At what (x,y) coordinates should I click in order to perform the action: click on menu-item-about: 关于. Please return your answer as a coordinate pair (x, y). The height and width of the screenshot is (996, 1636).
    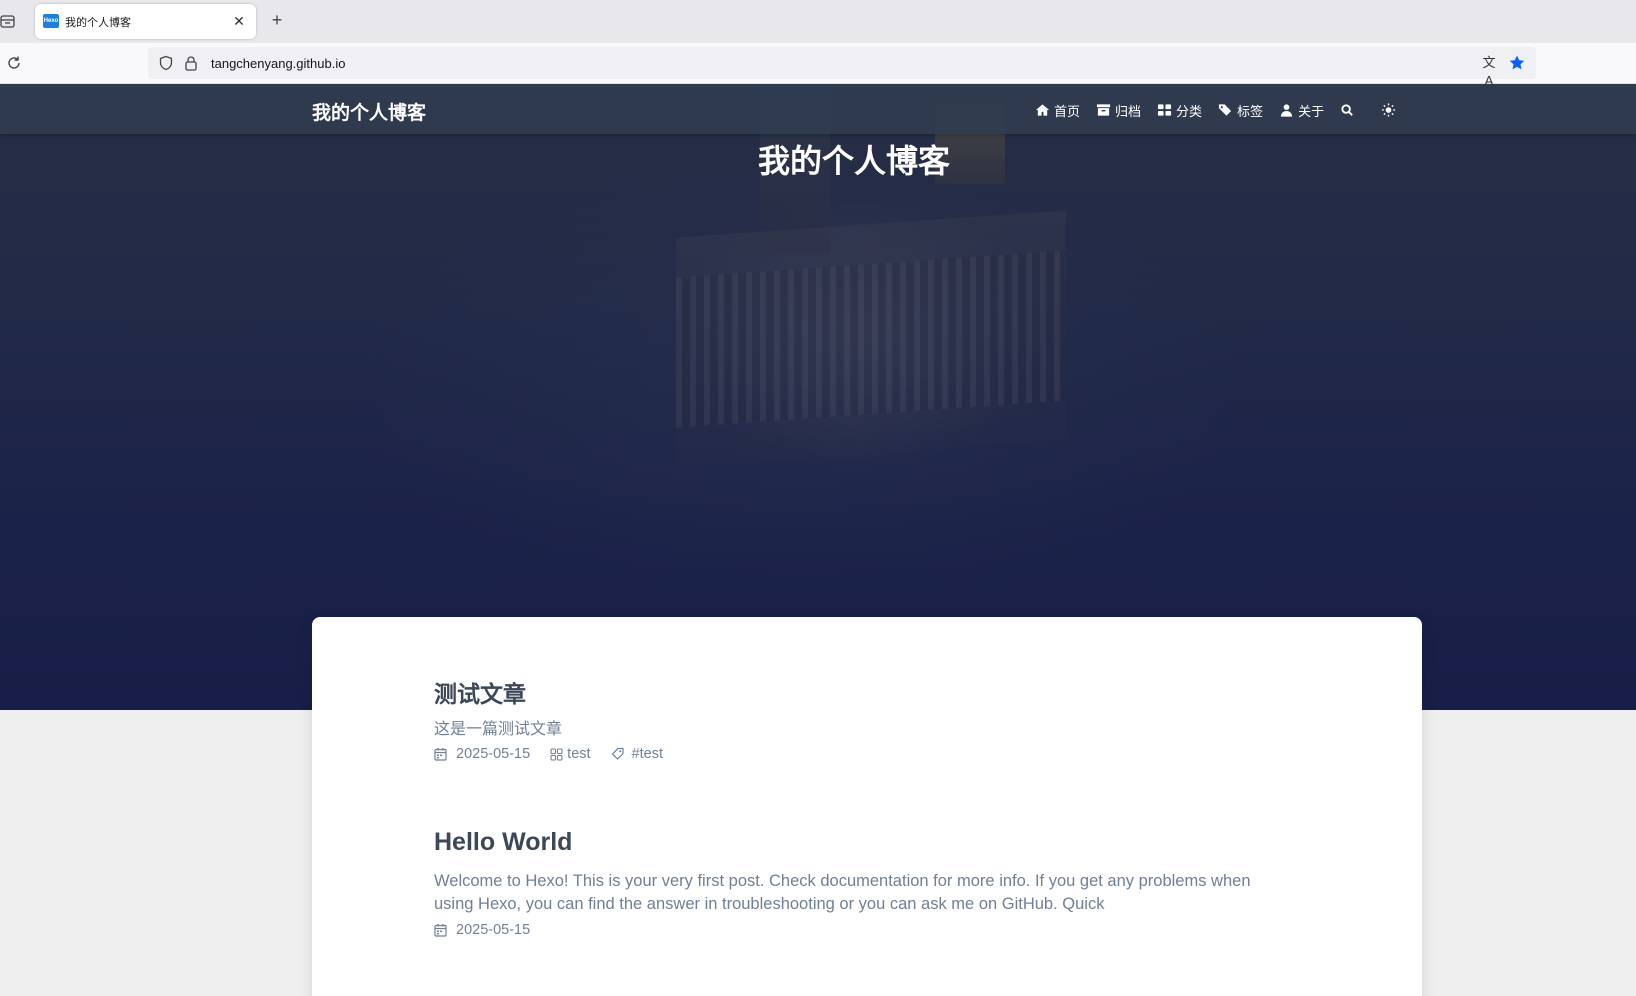
    Looking at the image, I should click on (1301, 110).